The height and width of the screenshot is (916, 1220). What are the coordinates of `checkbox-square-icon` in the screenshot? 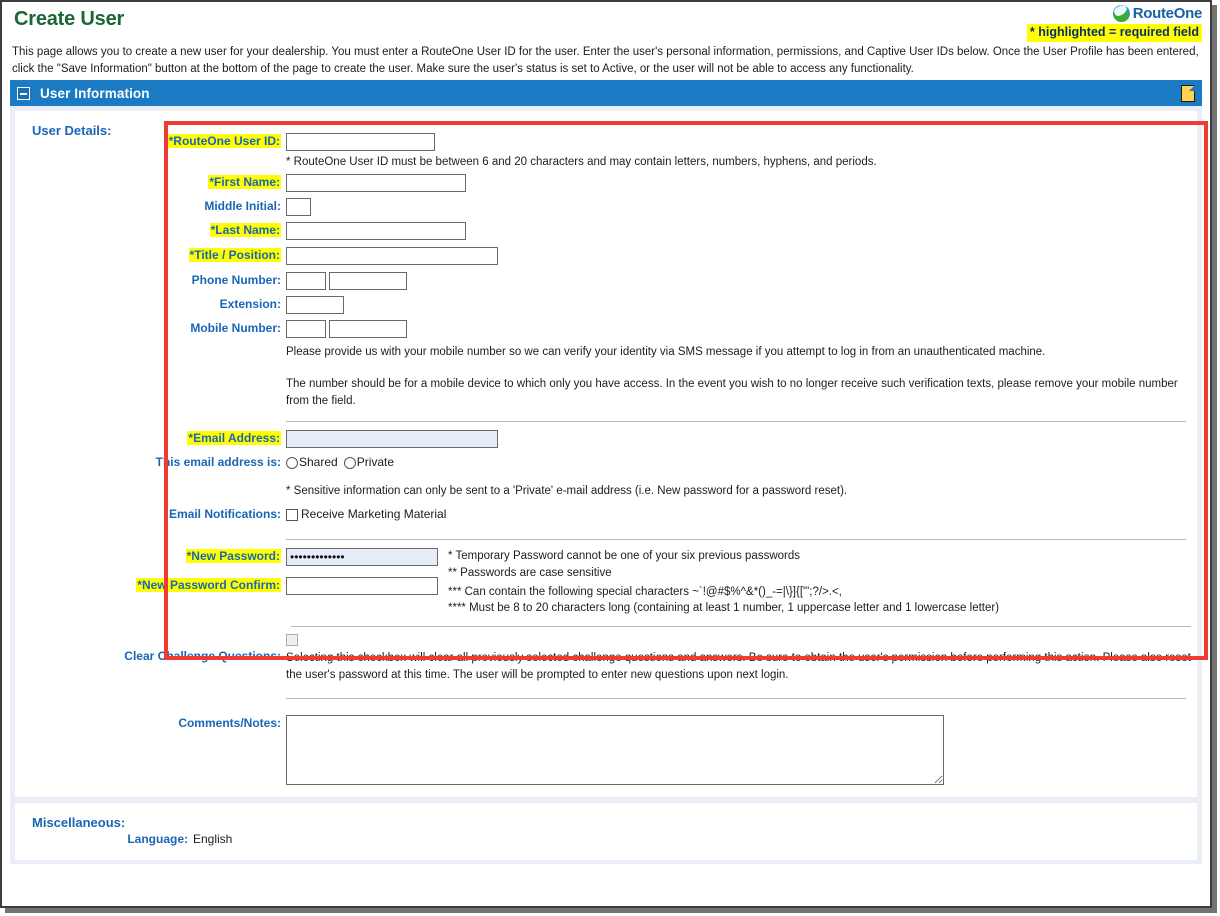 It's located at (292, 514).